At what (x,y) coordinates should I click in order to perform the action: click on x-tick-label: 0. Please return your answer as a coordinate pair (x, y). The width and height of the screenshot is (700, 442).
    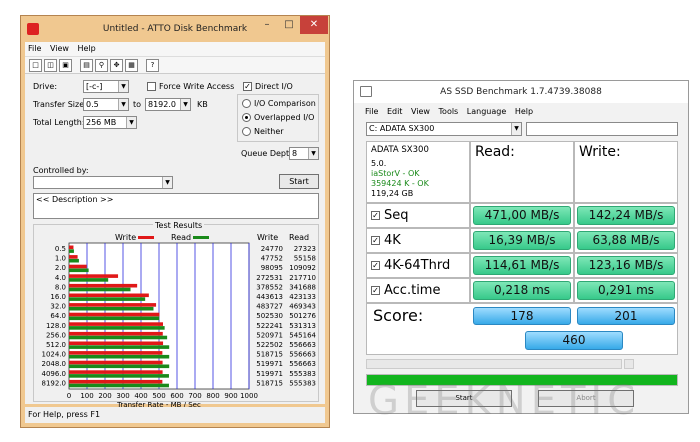
    Looking at the image, I should click on (69, 396).